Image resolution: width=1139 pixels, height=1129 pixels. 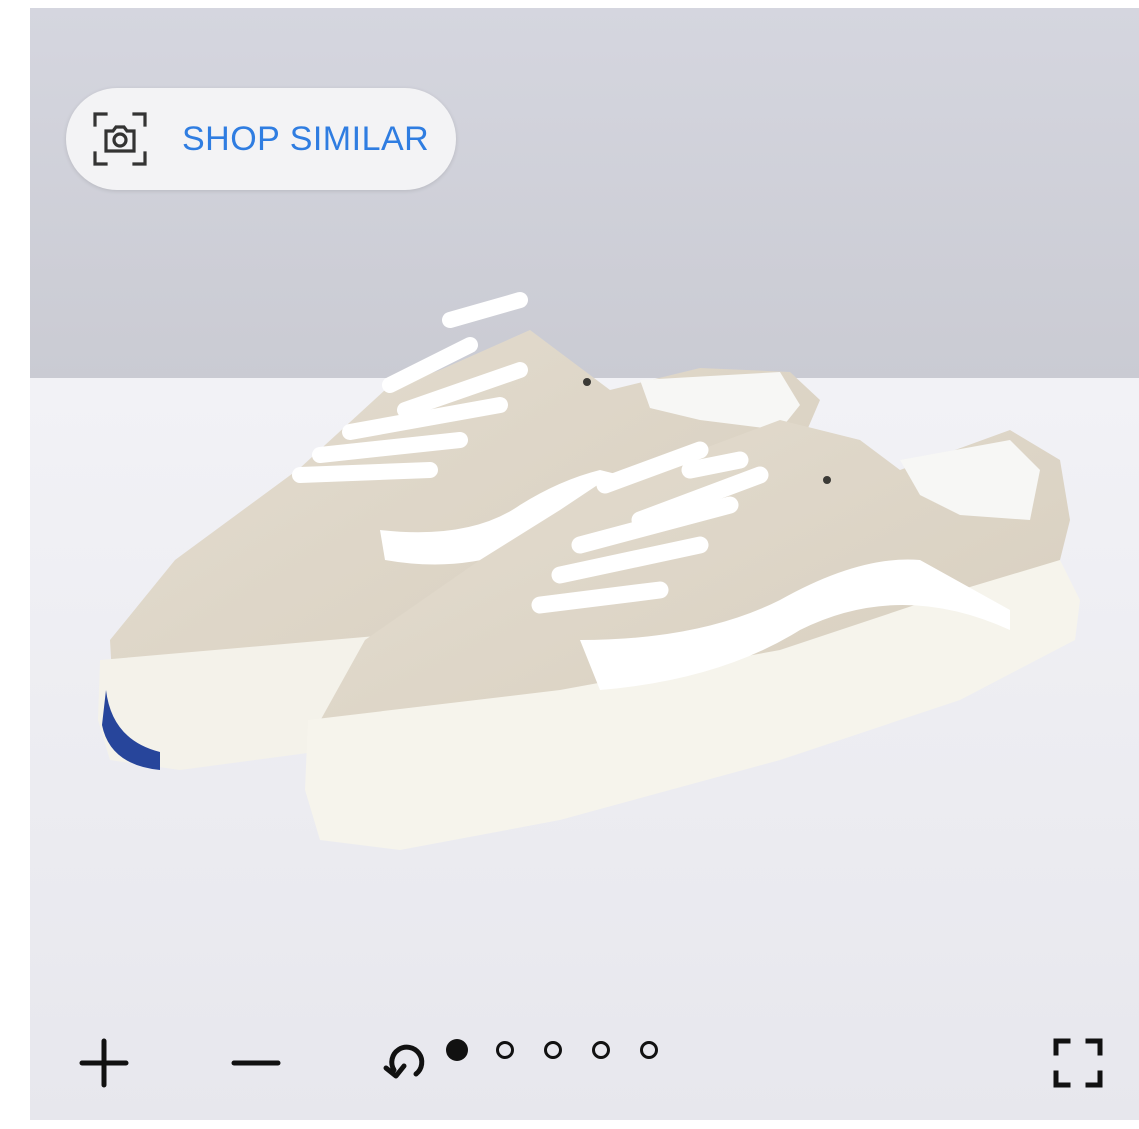 I want to click on zoom-in-button, so click(x=104, y=1063).